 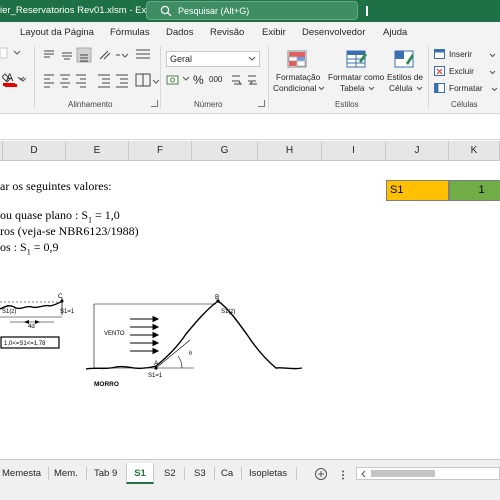 What do you see at coordinates (44, 215) in the screenshot?
I see `doc-line-plain-terrain-text: ou quase plano : S` at bounding box center [44, 215].